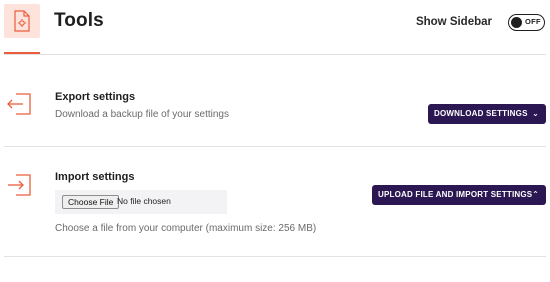 The height and width of the screenshot is (282, 550). I want to click on chevron-down-icon: ⌄, so click(535, 113).